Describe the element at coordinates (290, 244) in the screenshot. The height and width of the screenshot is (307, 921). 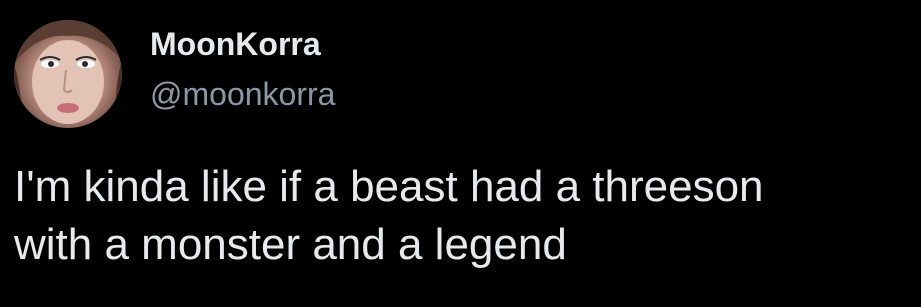
I see `tweet-text-line: with a monster and a legend` at that location.